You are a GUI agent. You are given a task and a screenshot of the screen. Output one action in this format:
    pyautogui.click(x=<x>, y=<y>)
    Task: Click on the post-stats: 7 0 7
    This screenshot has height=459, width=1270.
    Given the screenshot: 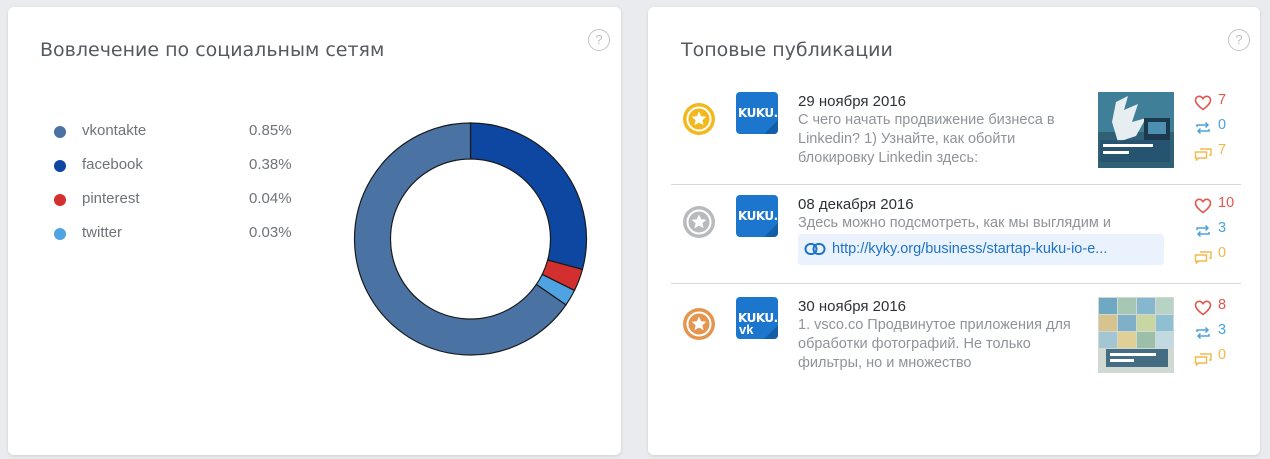 What is the action you would take?
    pyautogui.click(x=1219, y=129)
    